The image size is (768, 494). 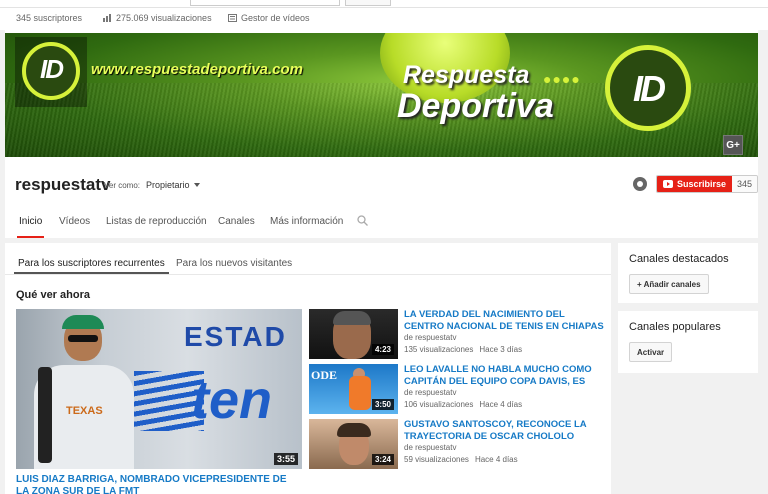 I want to click on subscriber-count-badge: 345, so click(x=745, y=184).